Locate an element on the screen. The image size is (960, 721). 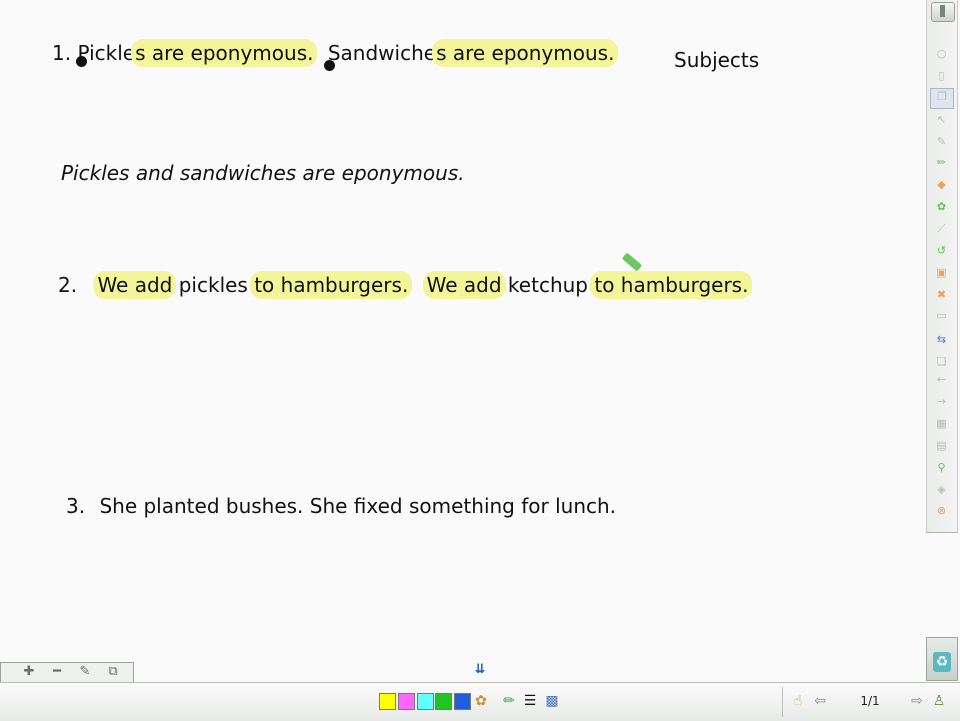
save-icon: ▤ is located at coordinates (941, 445).